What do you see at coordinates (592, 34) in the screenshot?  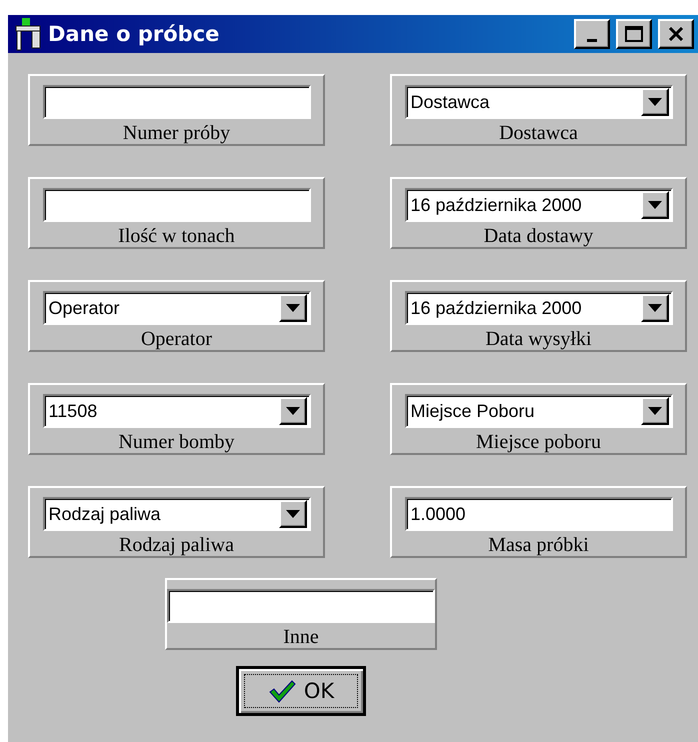 I see `minimize-button` at bounding box center [592, 34].